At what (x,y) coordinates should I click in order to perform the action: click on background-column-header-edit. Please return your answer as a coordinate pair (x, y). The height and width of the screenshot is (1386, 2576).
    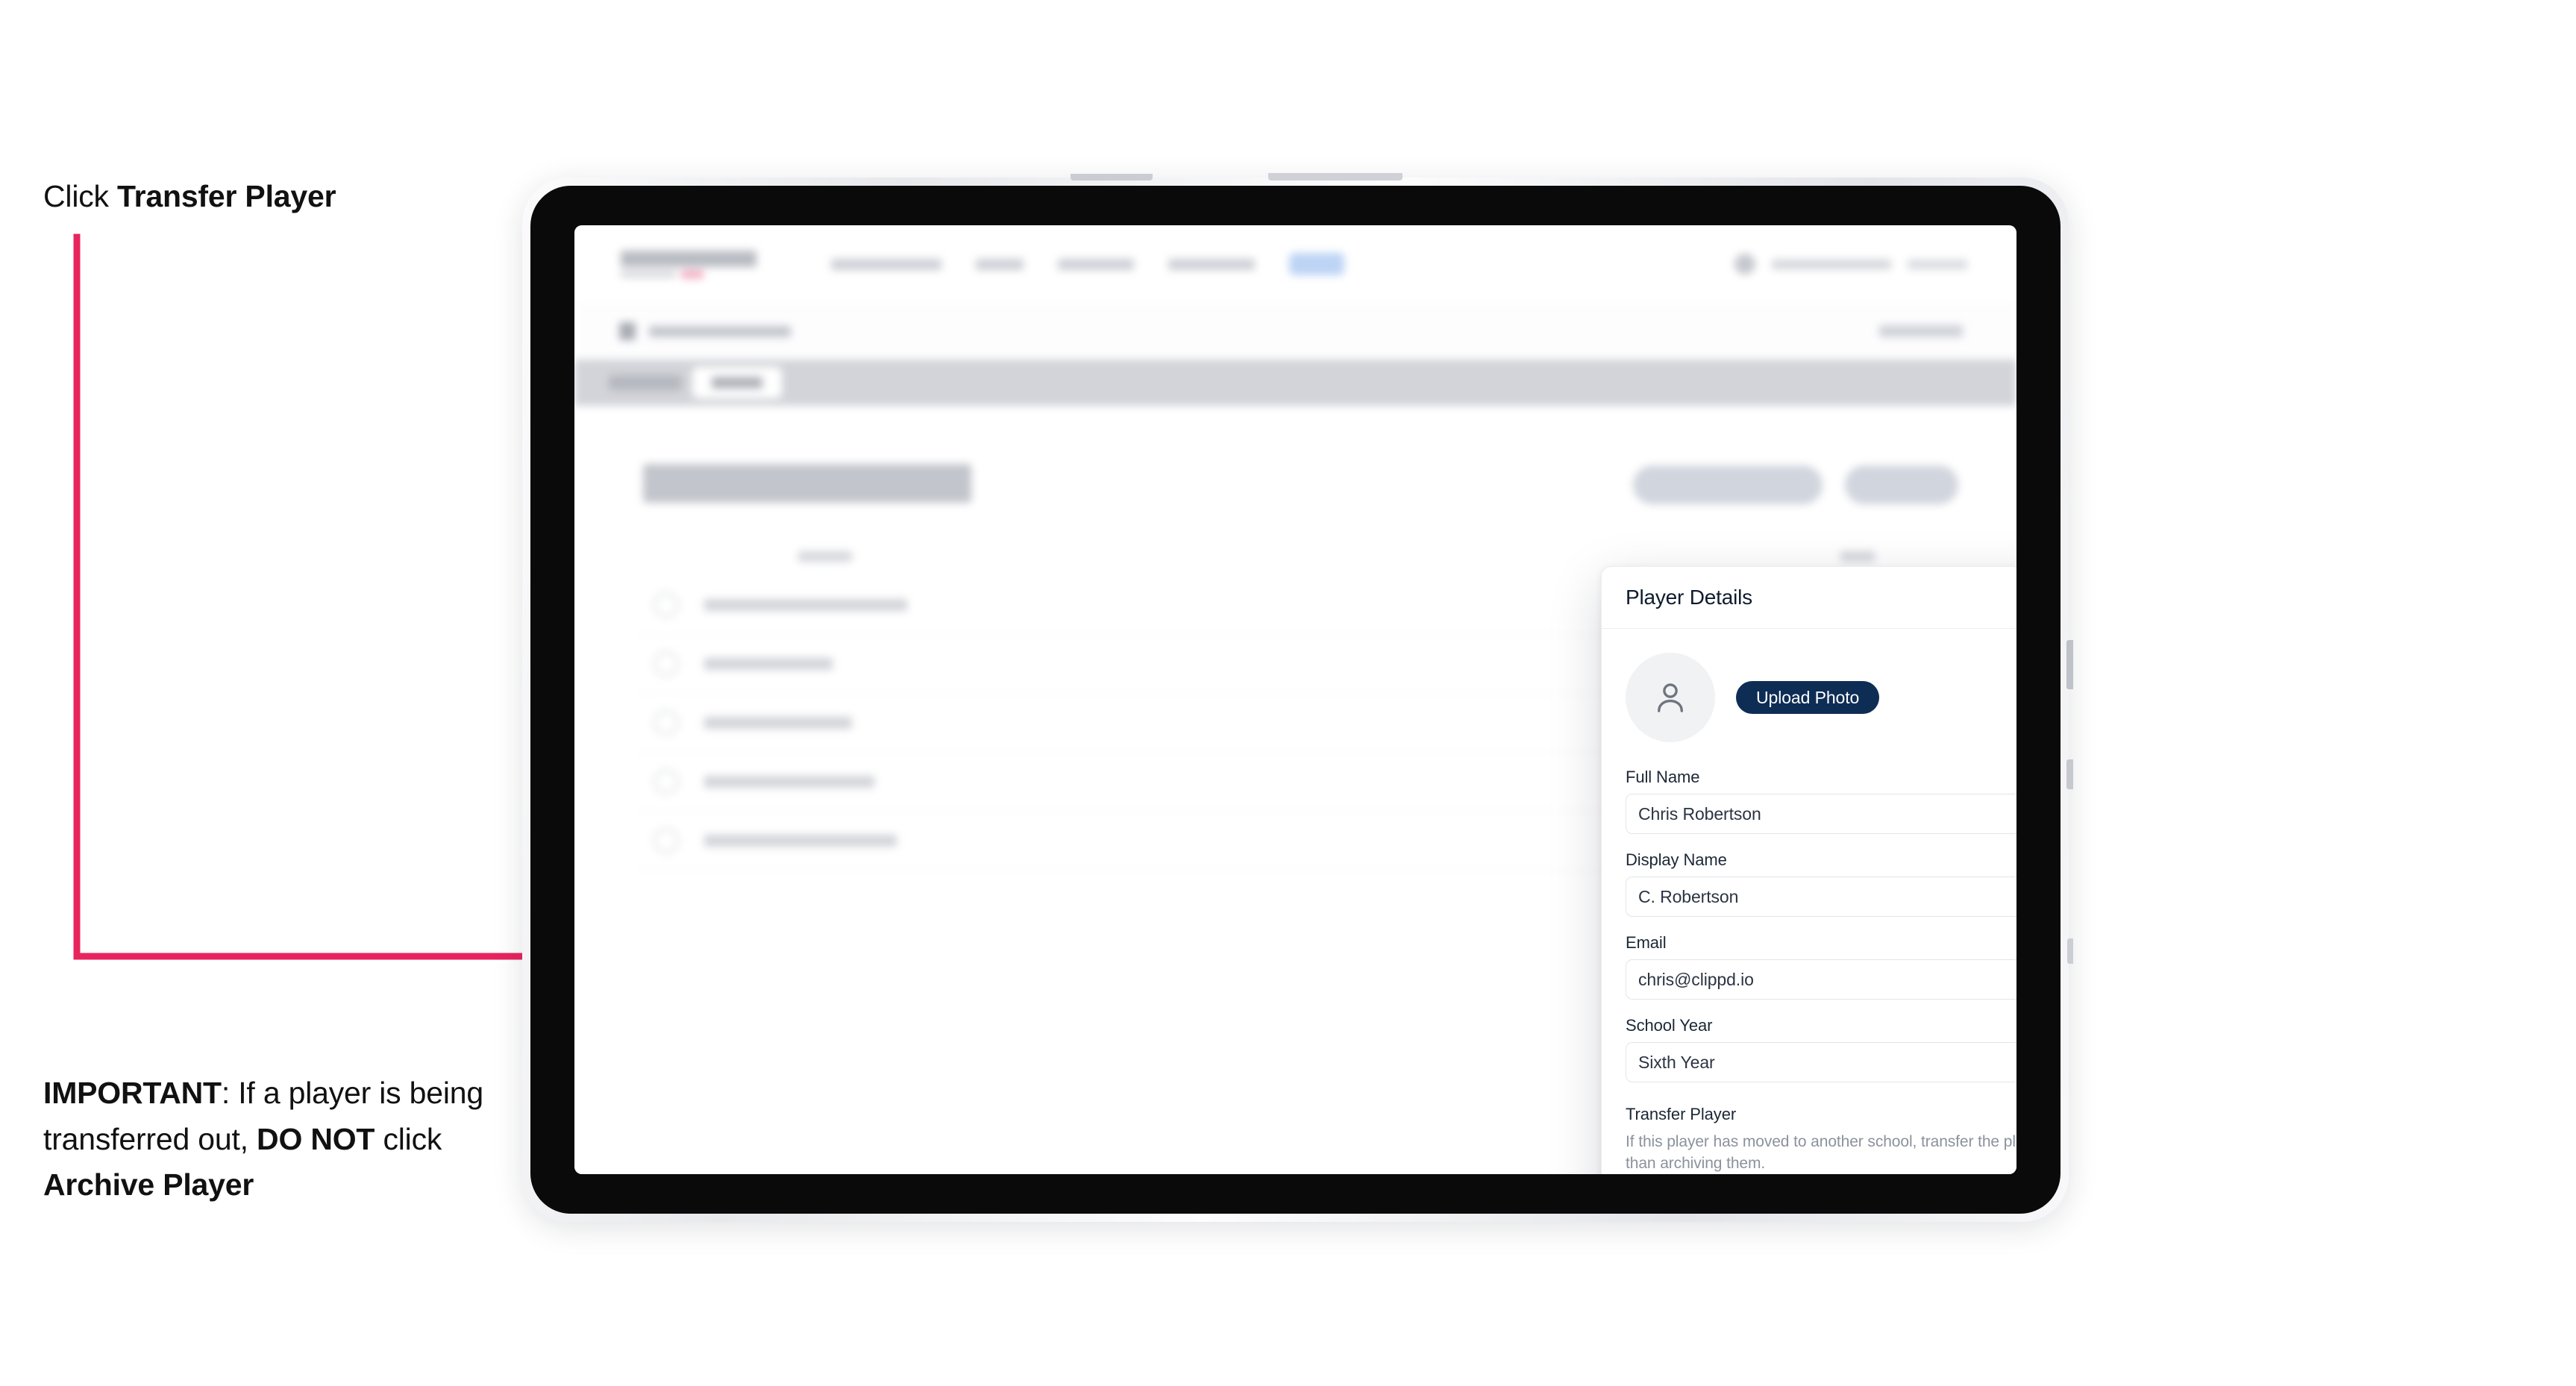
    Looking at the image, I should click on (1857, 556).